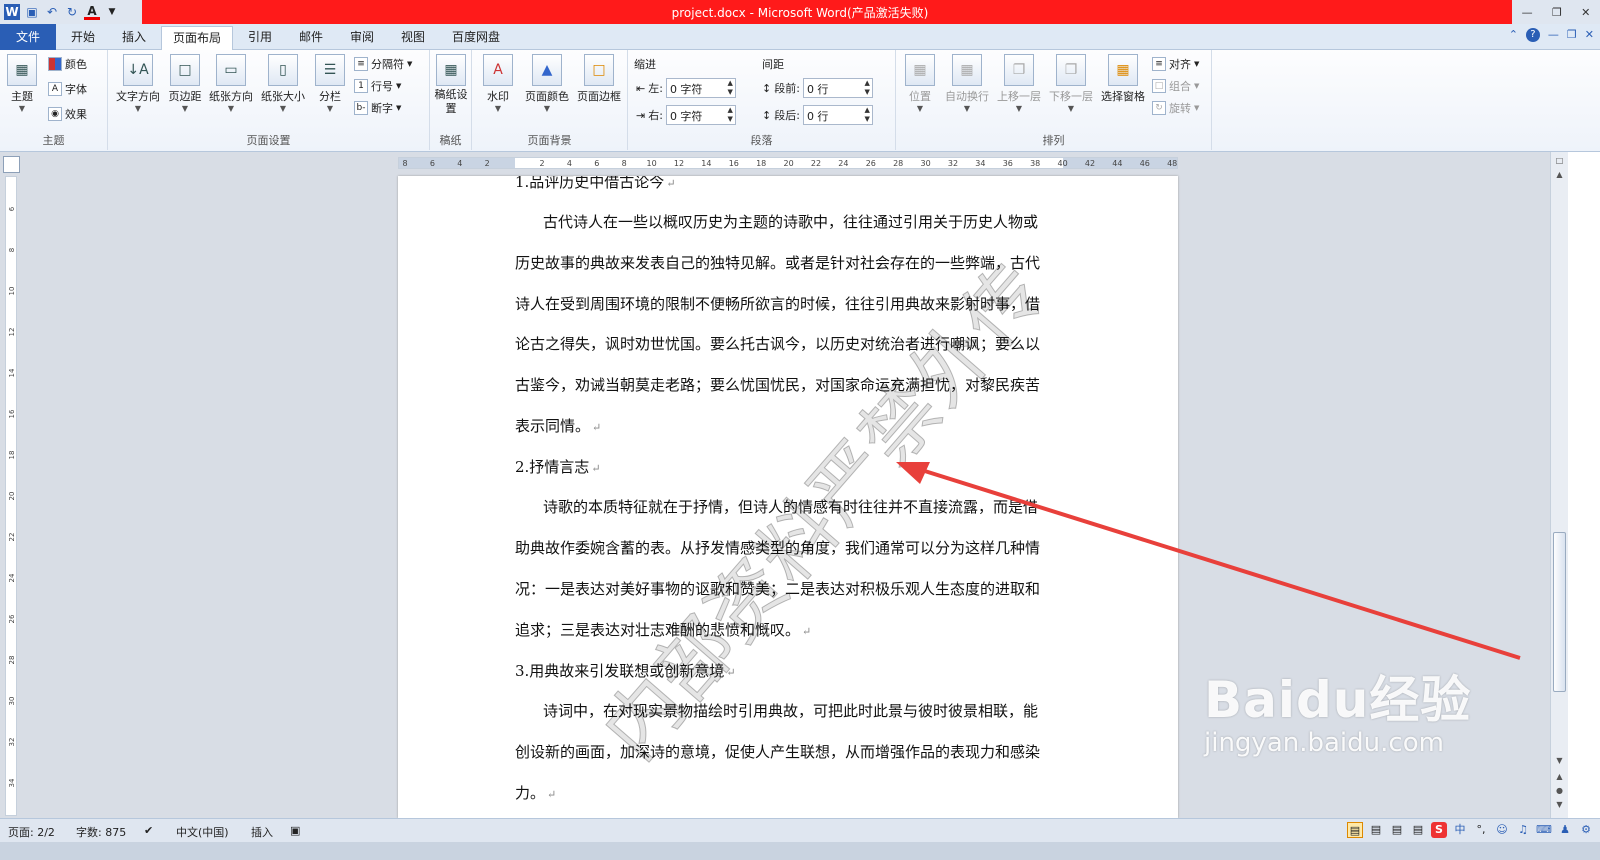 The image size is (1600, 860). What do you see at coordinates (1544, 830) in the screenshot?
I see `keyboard-icon: ⌨` at bounding box center [1544, 830].